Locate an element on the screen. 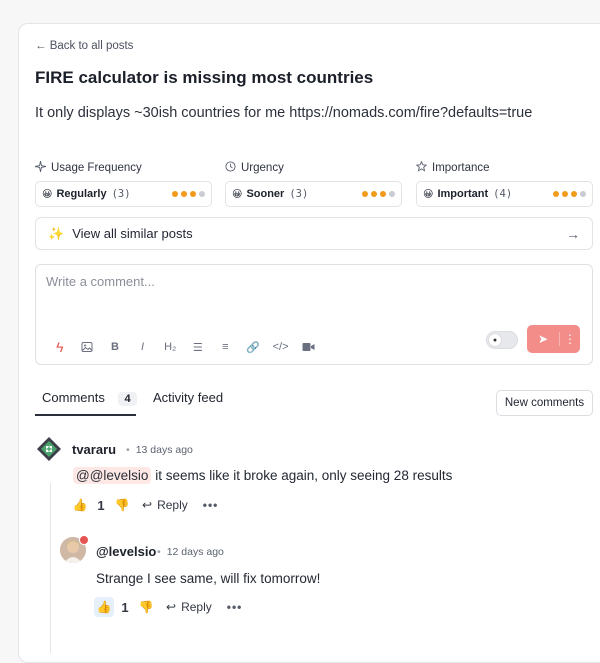  italic-icon: I is located at coordinates (143, 347).